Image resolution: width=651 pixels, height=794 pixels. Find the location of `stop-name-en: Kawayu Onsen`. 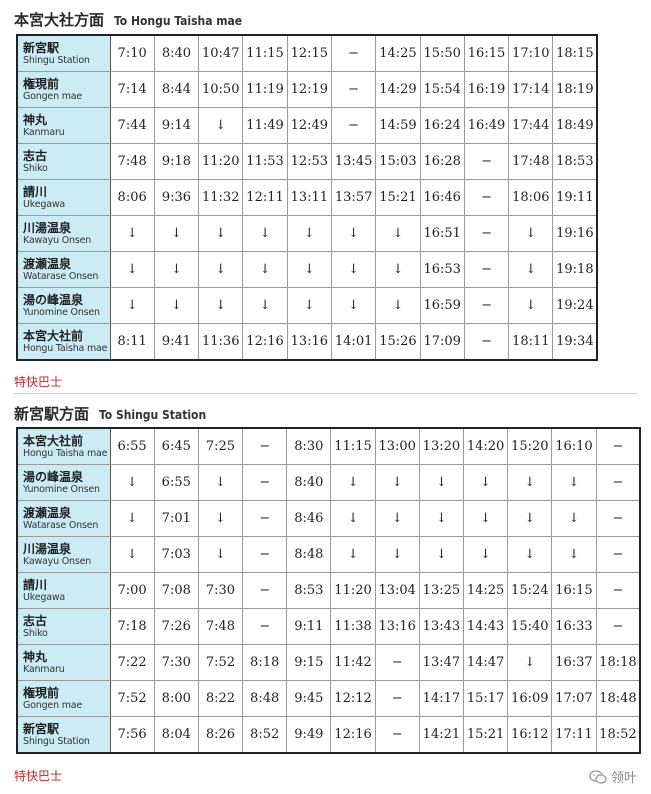

stop-name-en: Kawayu Onsen is located at coordinates (57, 240).